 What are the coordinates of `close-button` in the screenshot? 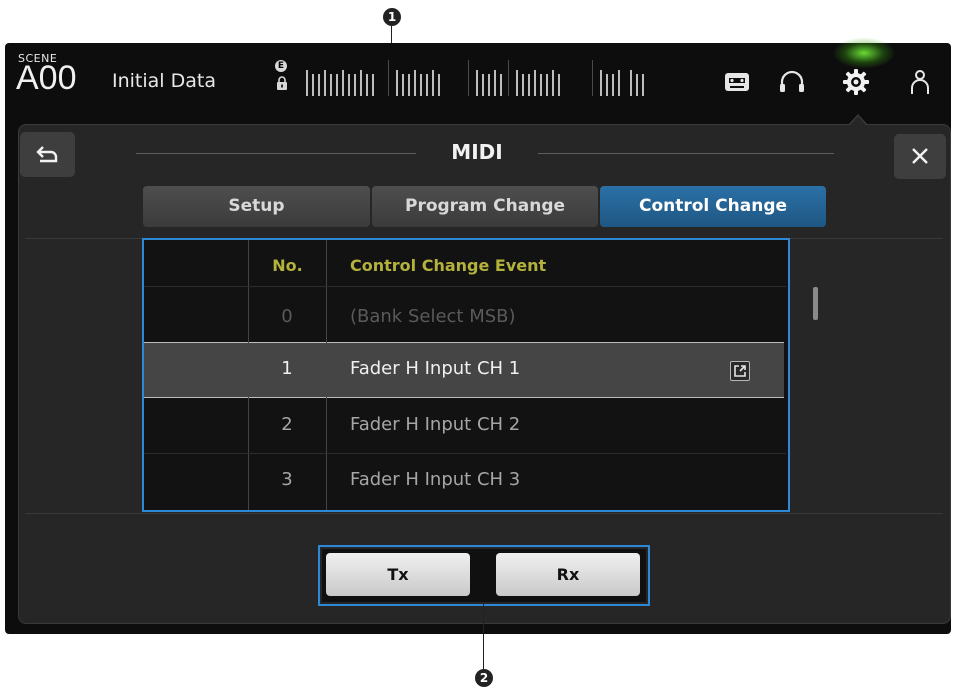 It's located at (920, 156).